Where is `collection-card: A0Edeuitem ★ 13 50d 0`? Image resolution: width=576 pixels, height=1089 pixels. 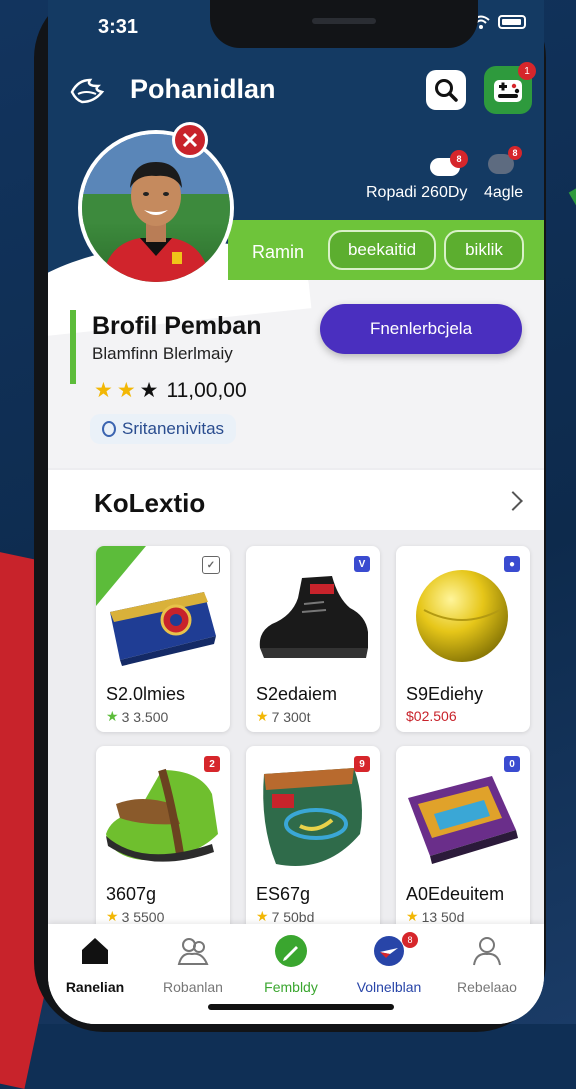
collection-card: A0Edeuitem ★ 13 50d 0 is located at coordinates (463, 839).